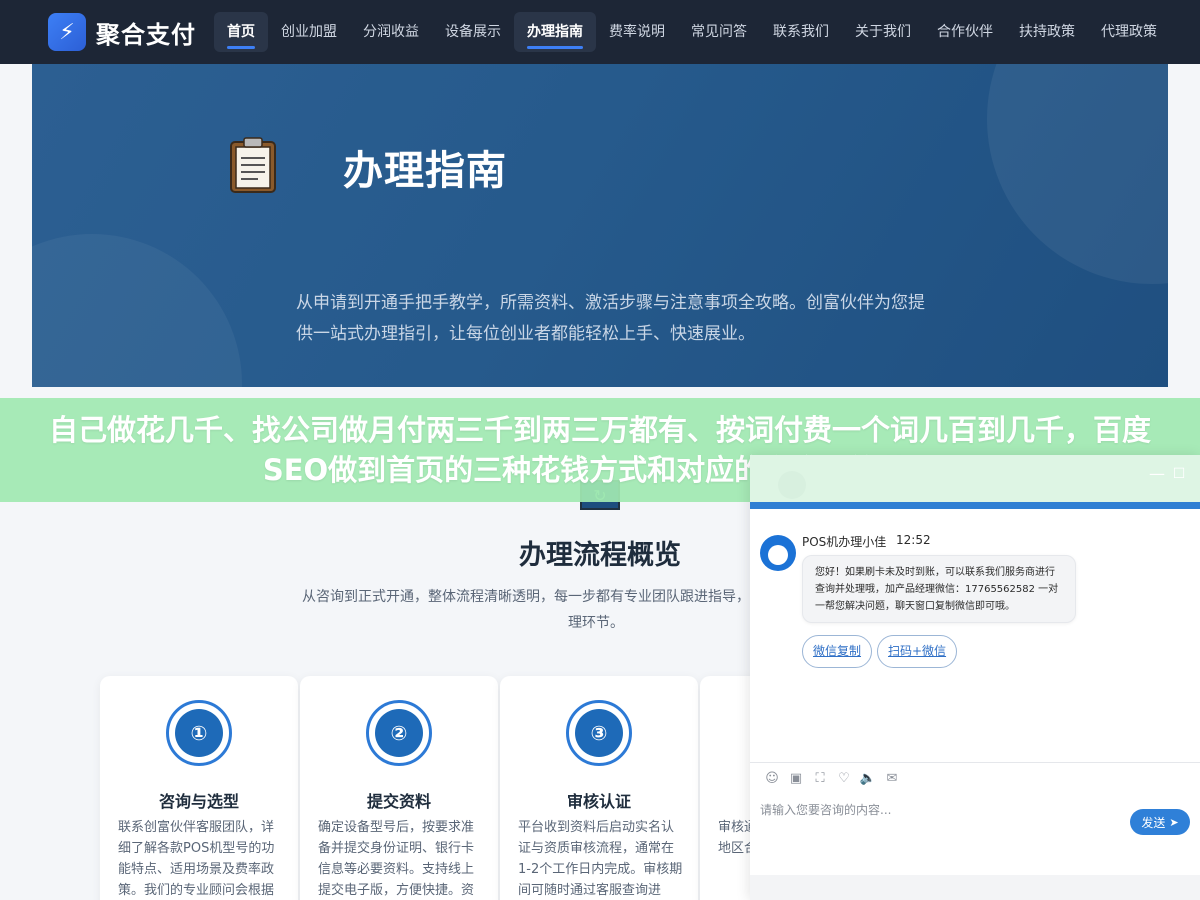 This screenshot has width=1200, height=900. I want to click on copy-wechat-button: 微信复制, so click(837, 651).